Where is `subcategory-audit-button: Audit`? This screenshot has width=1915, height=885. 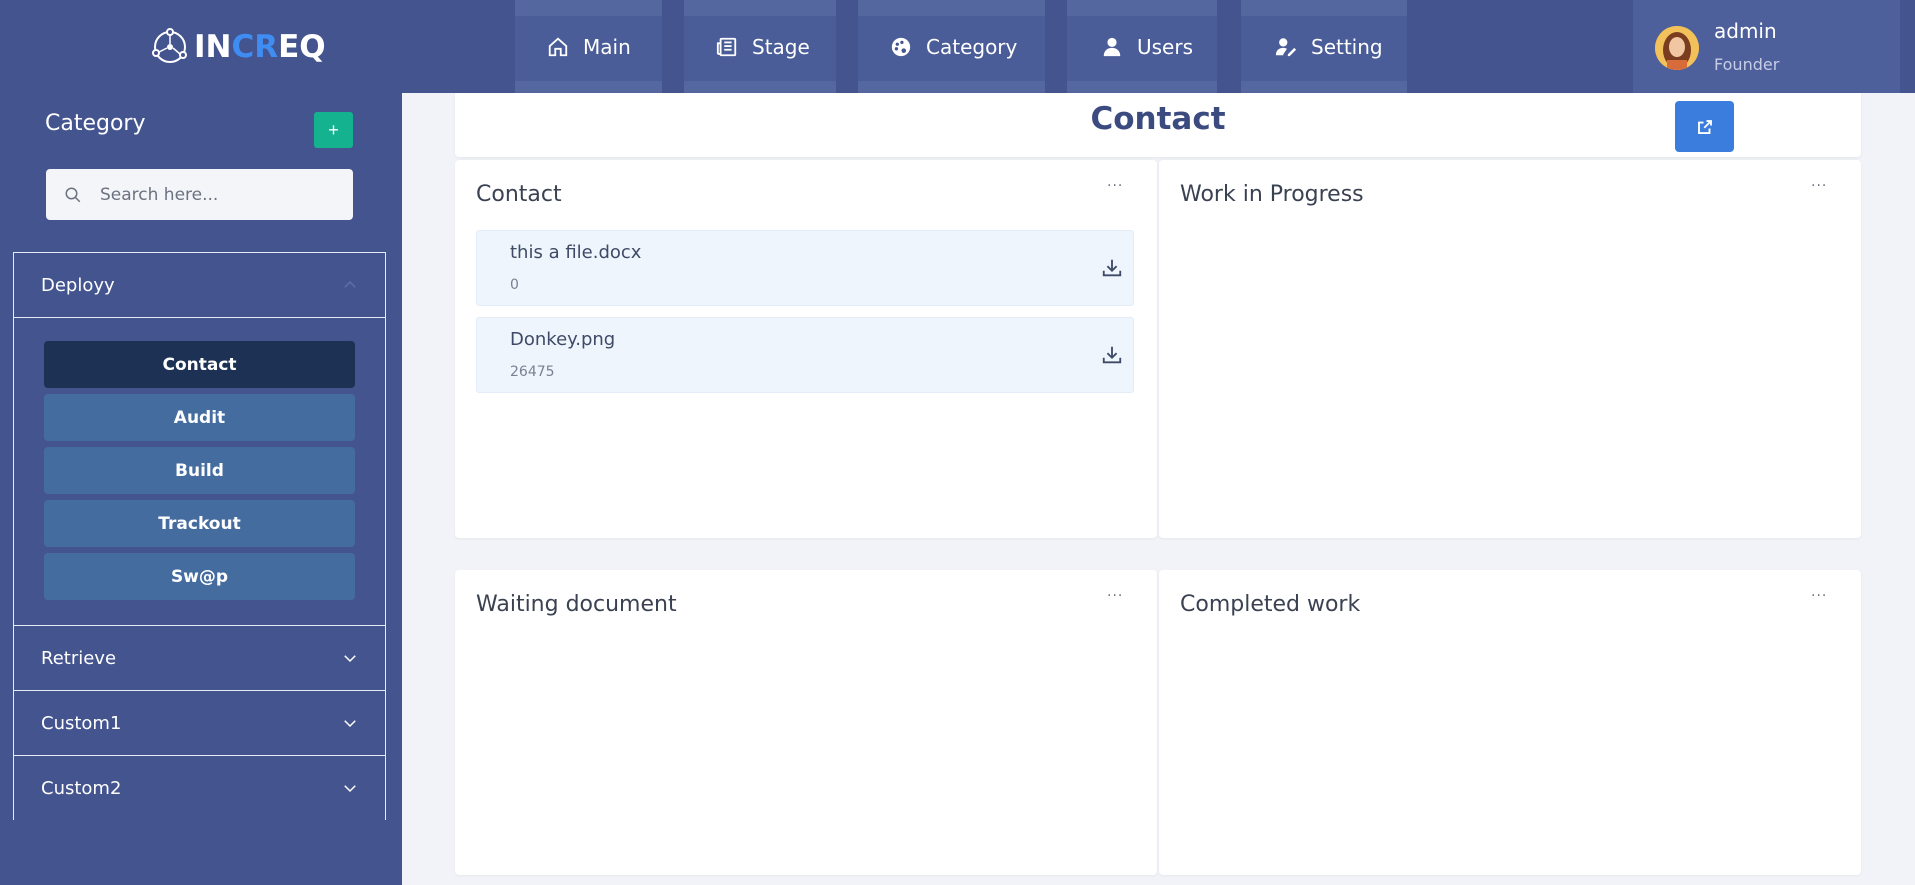 subcategory-audit-button: Audit is located at coordinates (199, 417).